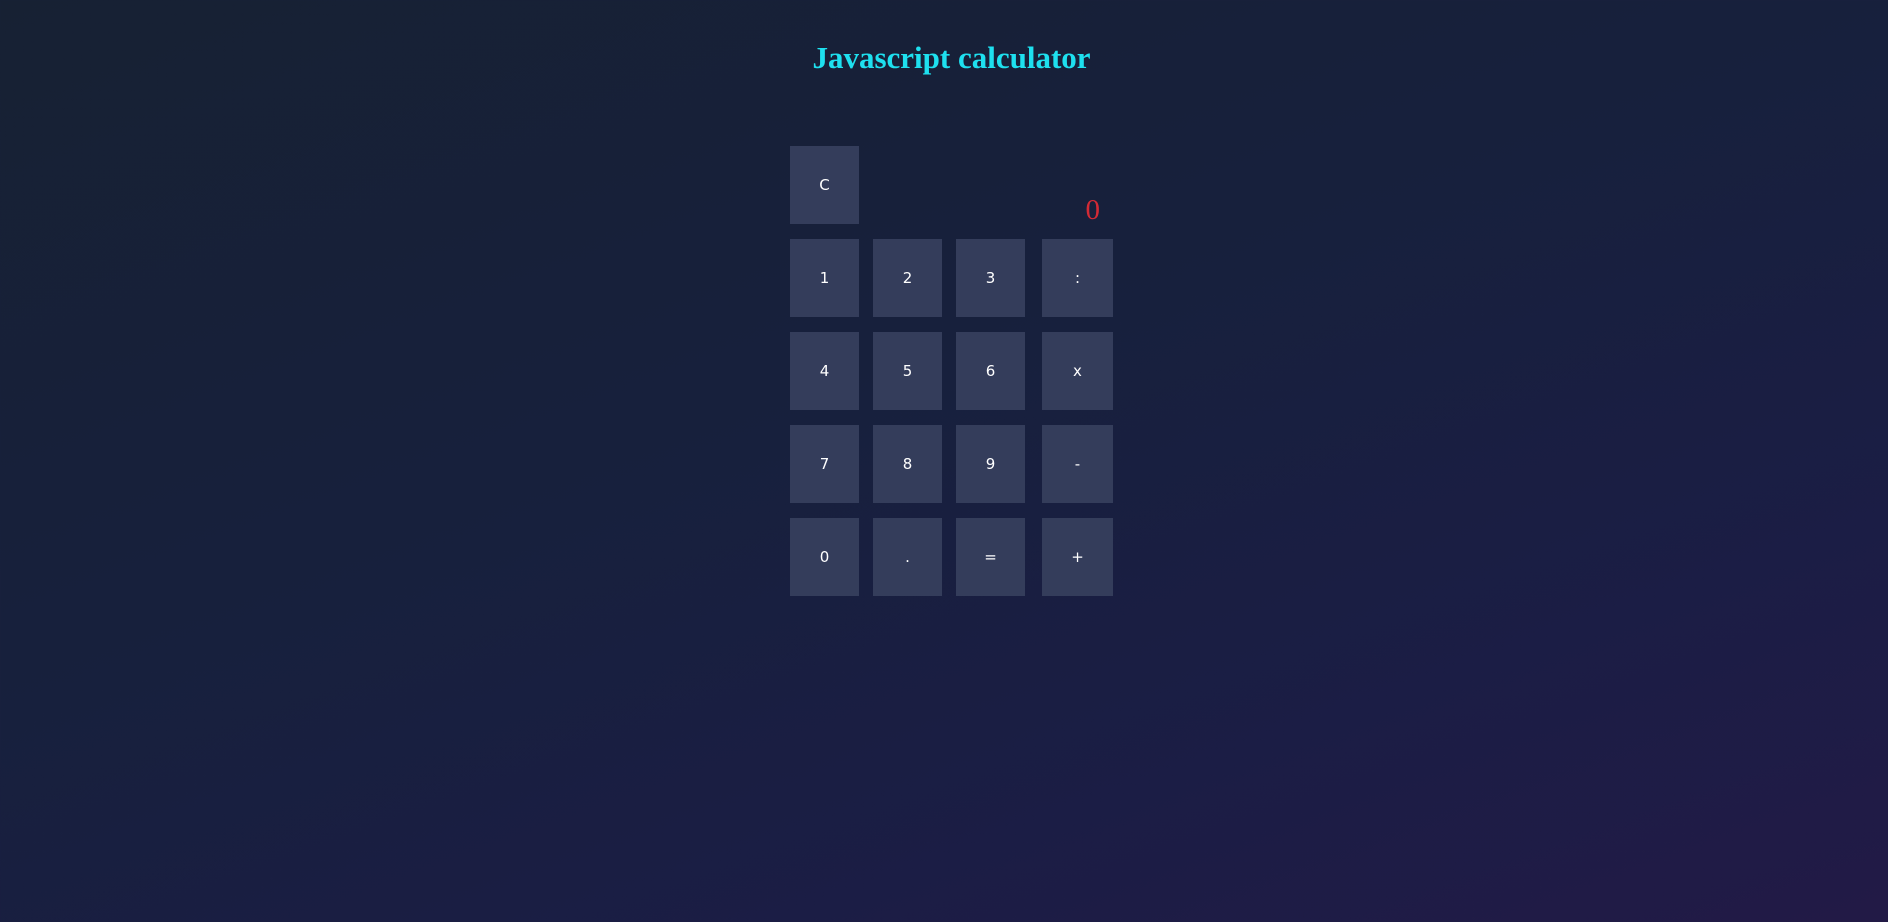  I want to click on key-3-button: 3, so click(990, 278).